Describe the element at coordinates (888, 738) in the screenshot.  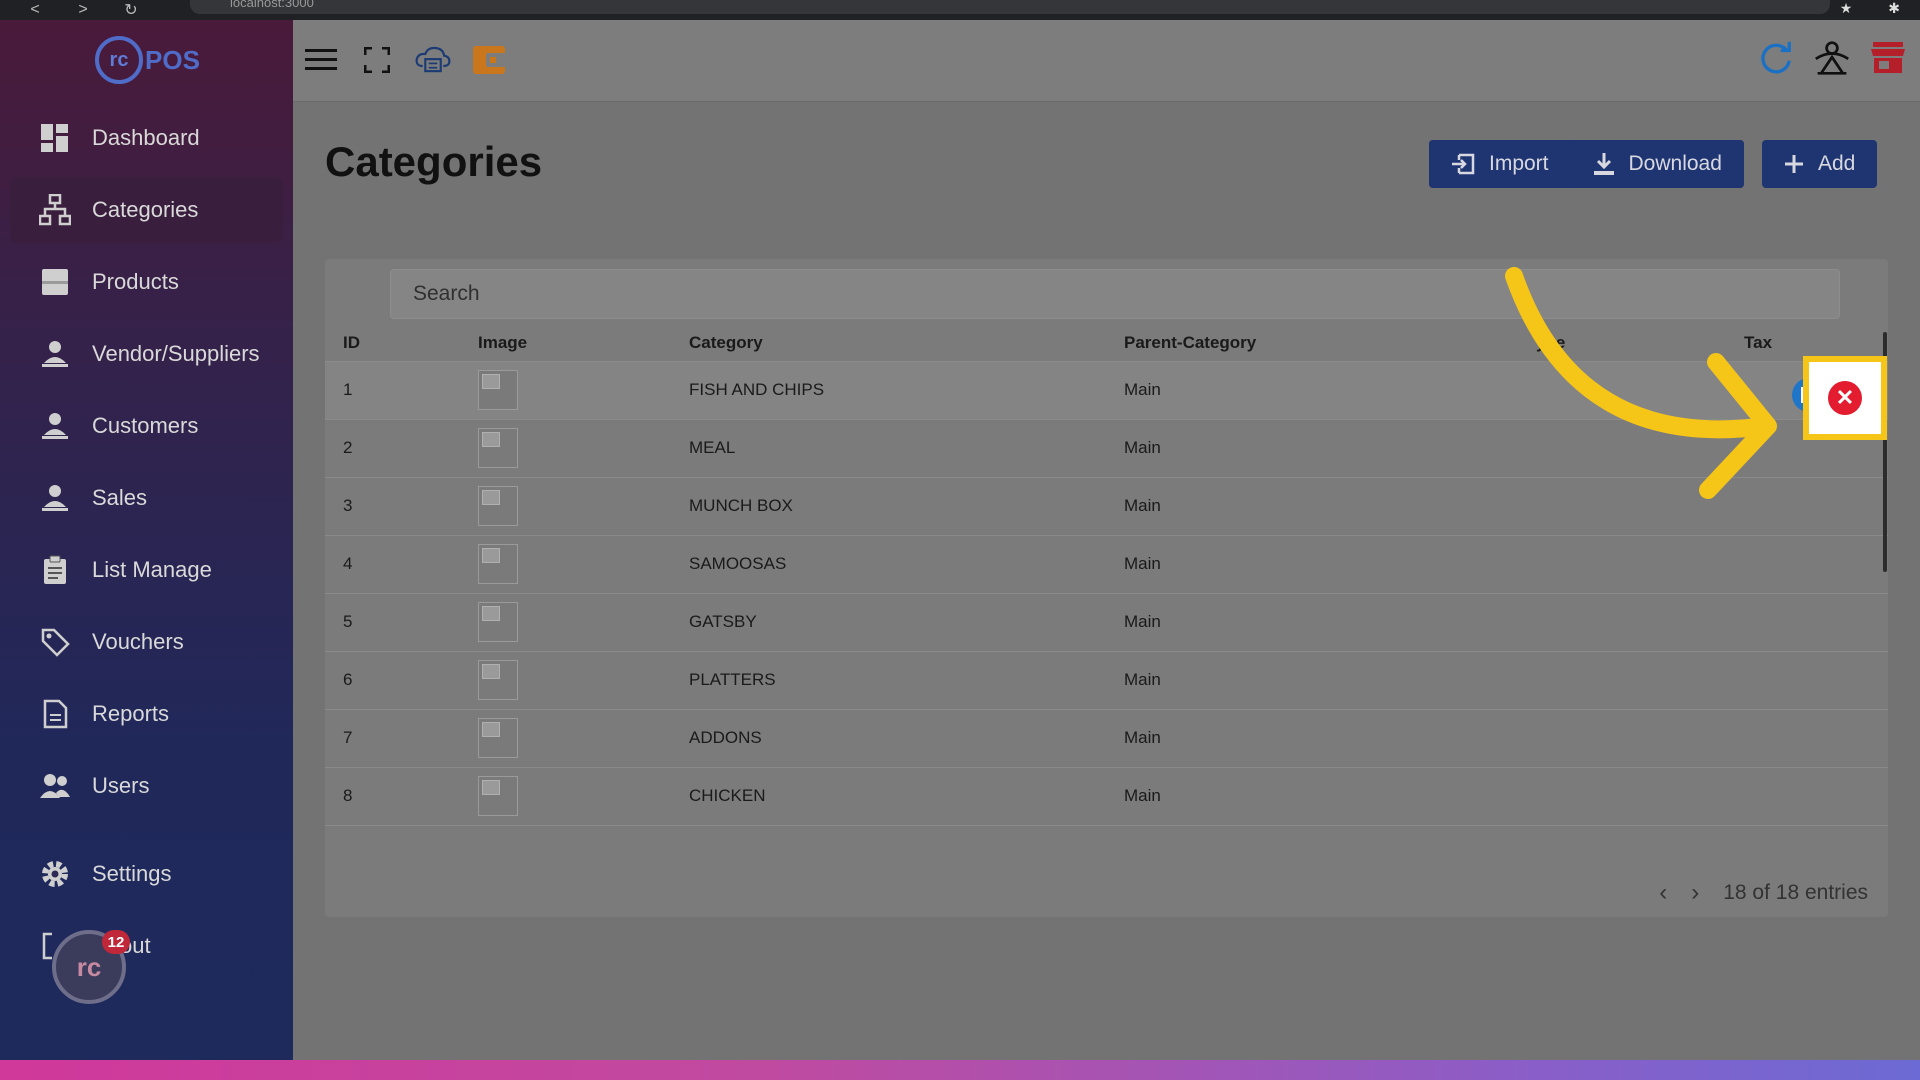
I see `cell-category: ADDONS` at that location.